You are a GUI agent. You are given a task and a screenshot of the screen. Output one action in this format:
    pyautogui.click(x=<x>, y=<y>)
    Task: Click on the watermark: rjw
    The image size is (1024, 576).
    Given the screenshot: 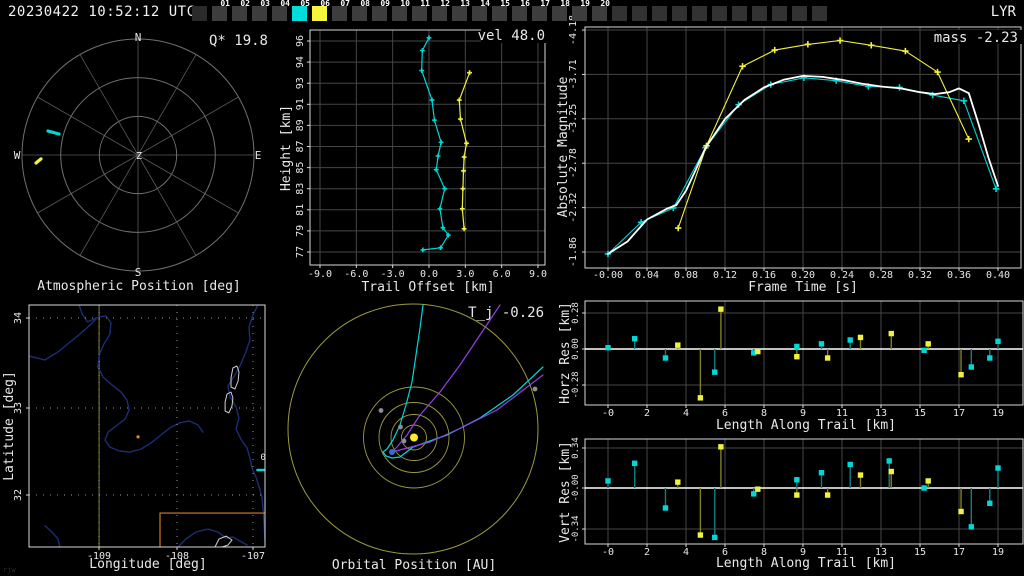 What is the action you would take?
    pyautogui.click(x=9, y=570)
    